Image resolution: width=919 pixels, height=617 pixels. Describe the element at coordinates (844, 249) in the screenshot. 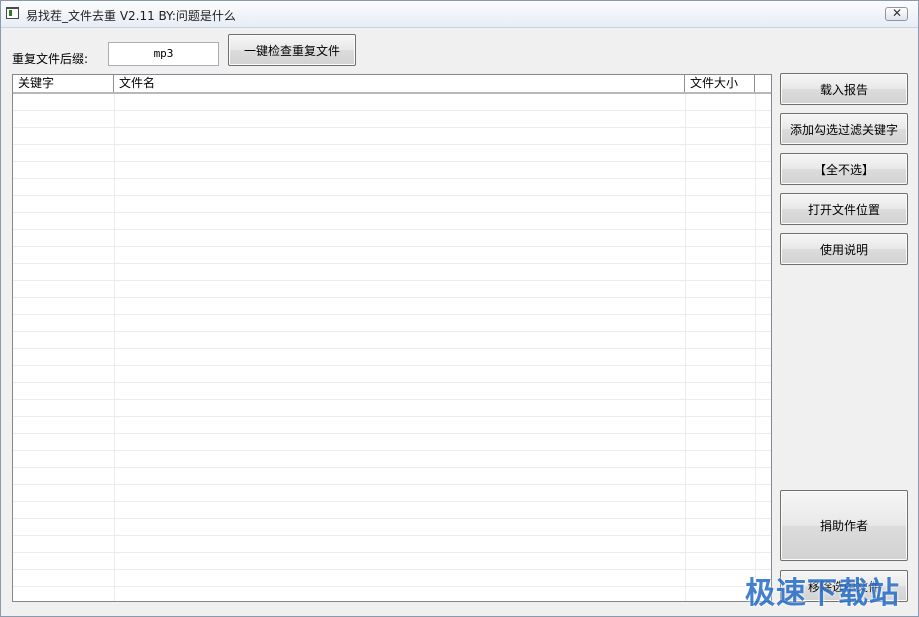

I see `instructions-button: 使用说明` at that location.